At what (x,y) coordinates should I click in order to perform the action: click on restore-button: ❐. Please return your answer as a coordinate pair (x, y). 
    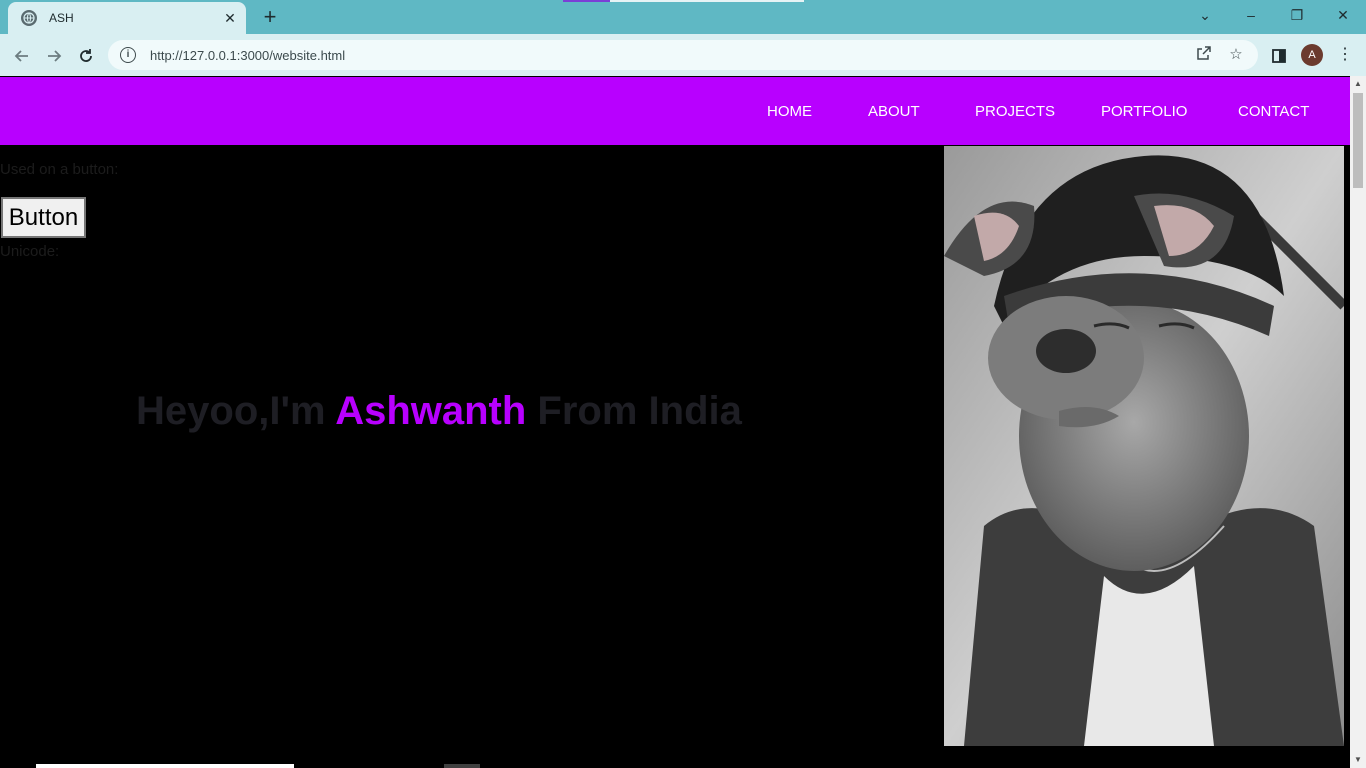
    Looking at the image, I should click on (1297, 15).